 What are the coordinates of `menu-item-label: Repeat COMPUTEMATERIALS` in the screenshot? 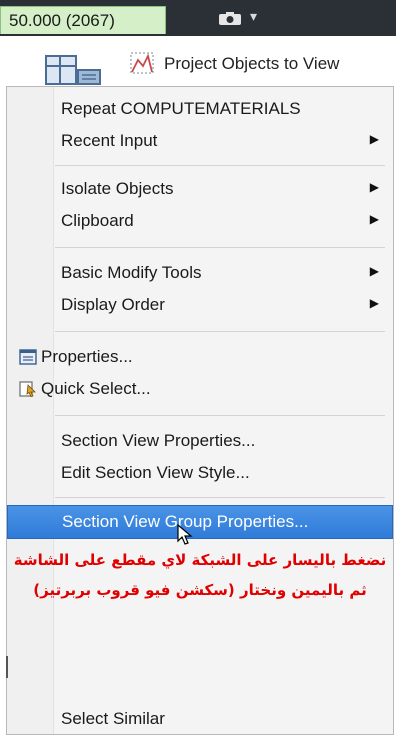 It's located at (181, 108).